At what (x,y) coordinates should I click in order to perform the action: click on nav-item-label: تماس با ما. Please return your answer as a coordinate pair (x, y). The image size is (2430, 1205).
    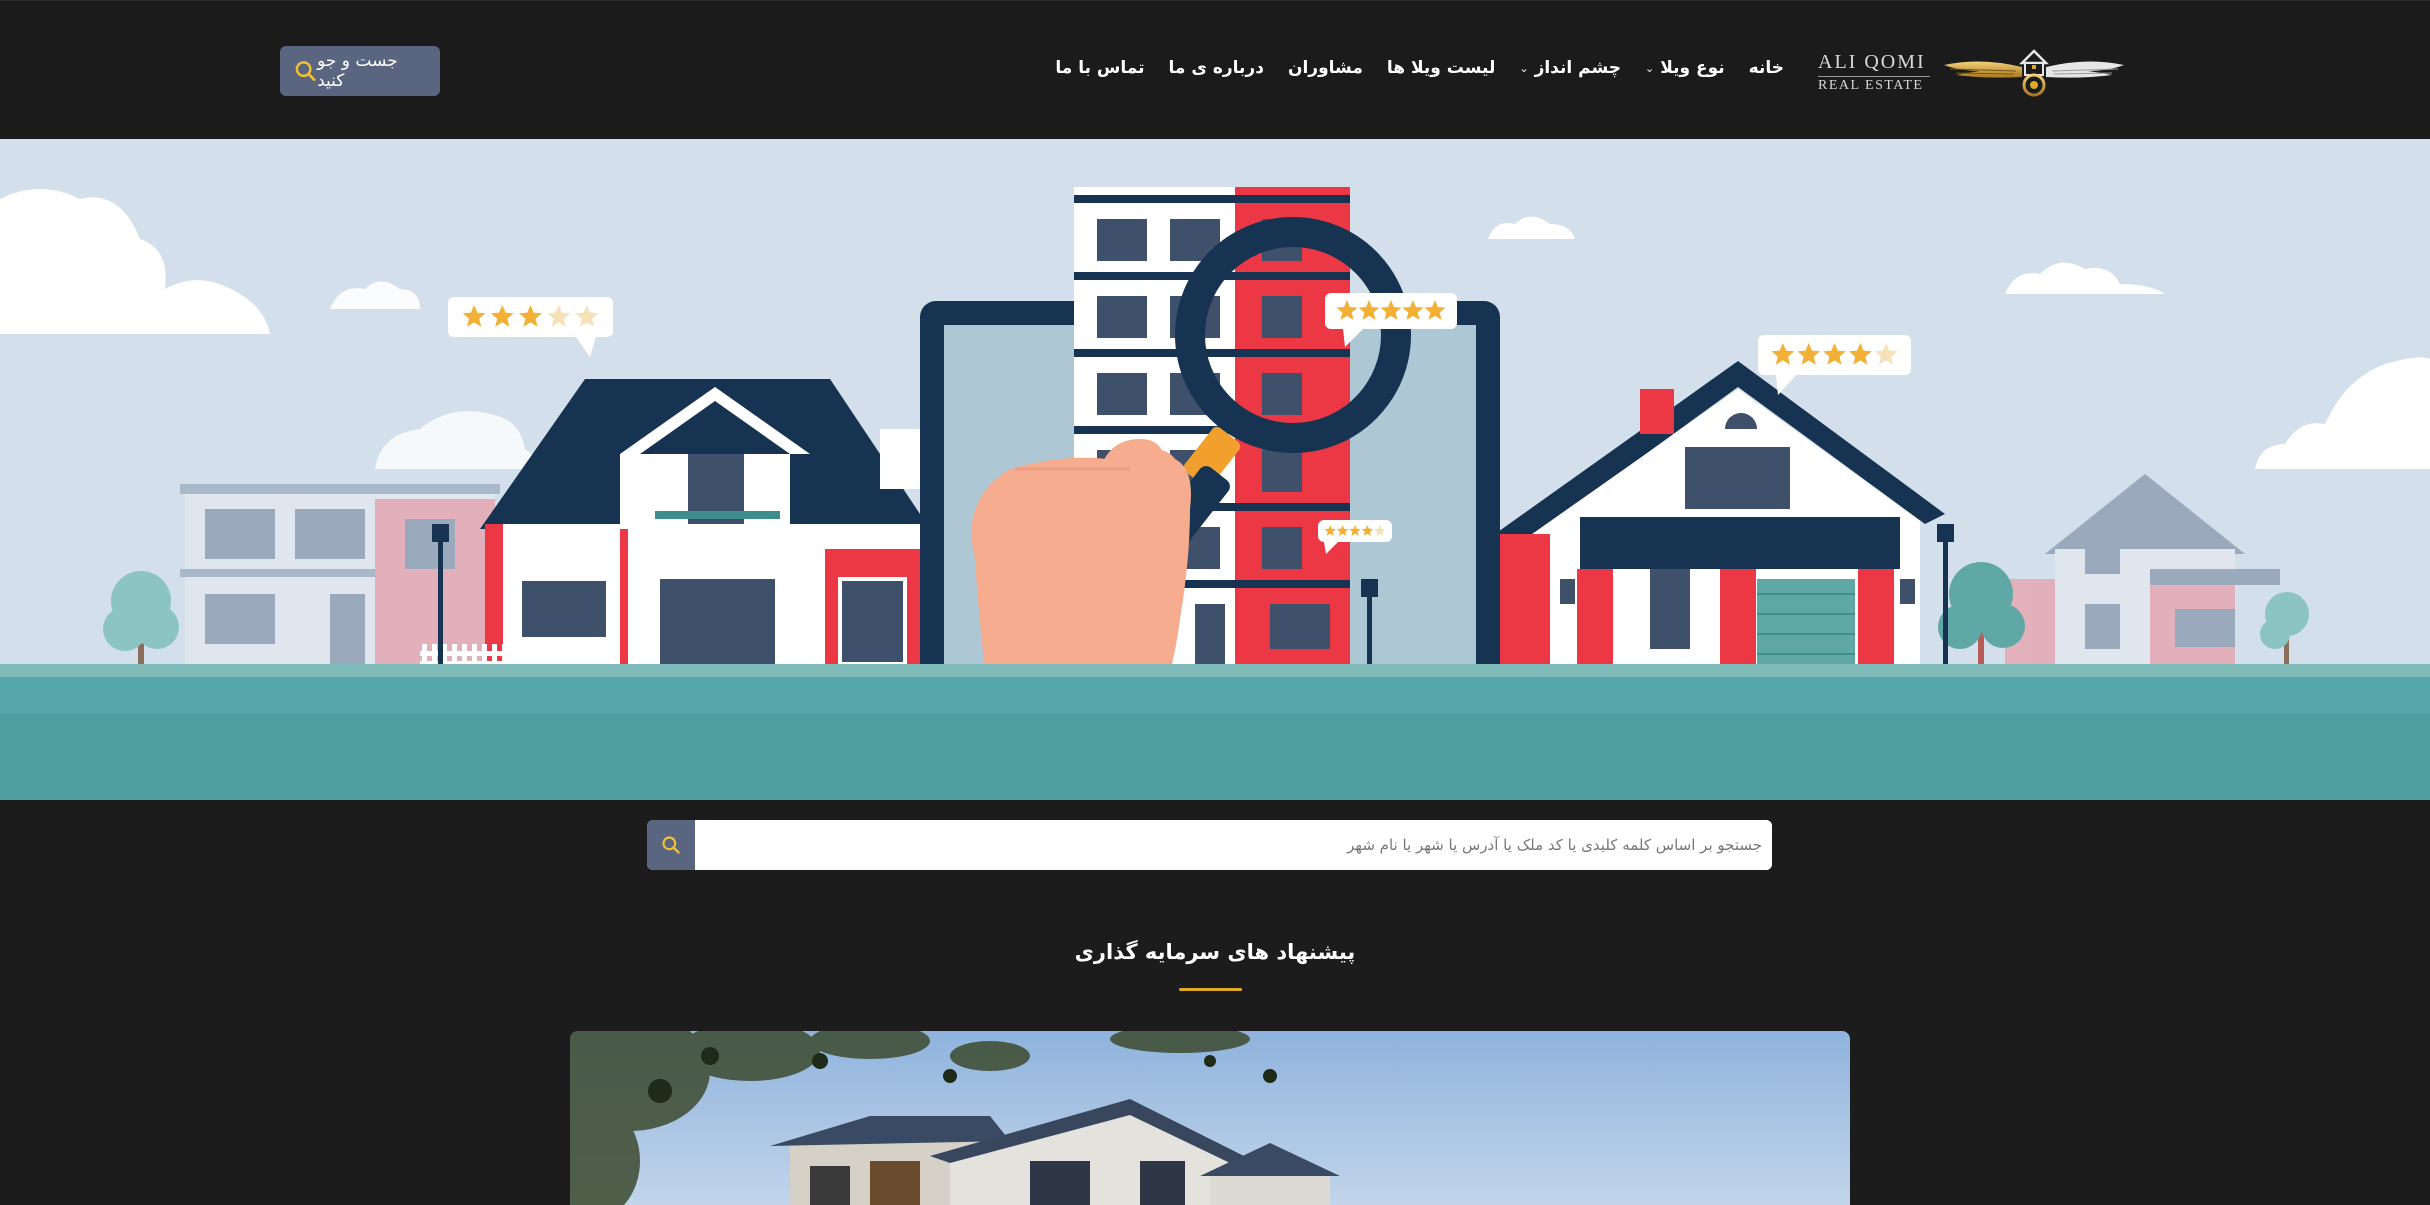
    Looking at the image, I should click on (1100, 68).